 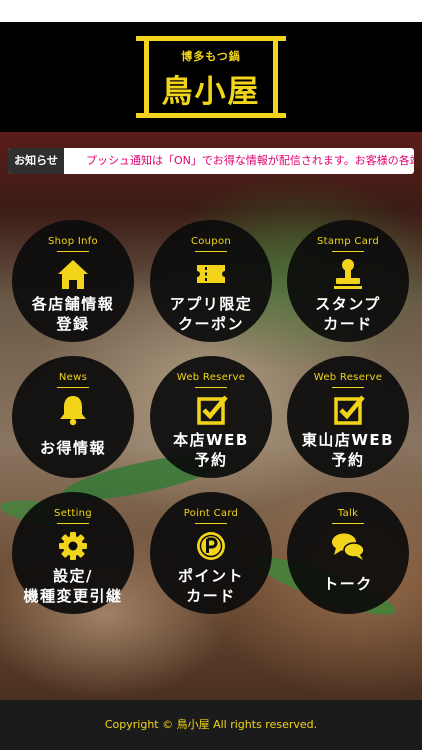 I want to click on notice-text: プッシュ通知は「ON」でお得な情報が配信されます。お客様の各端末の, so click(x=250, y=160).